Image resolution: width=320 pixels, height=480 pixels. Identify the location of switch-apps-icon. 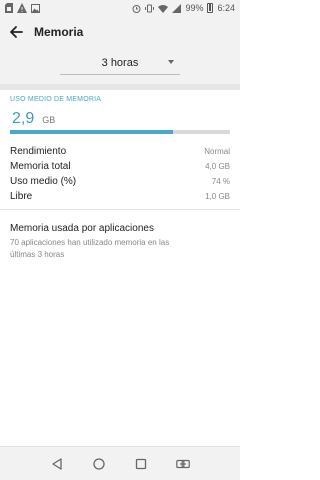
(183, 464).